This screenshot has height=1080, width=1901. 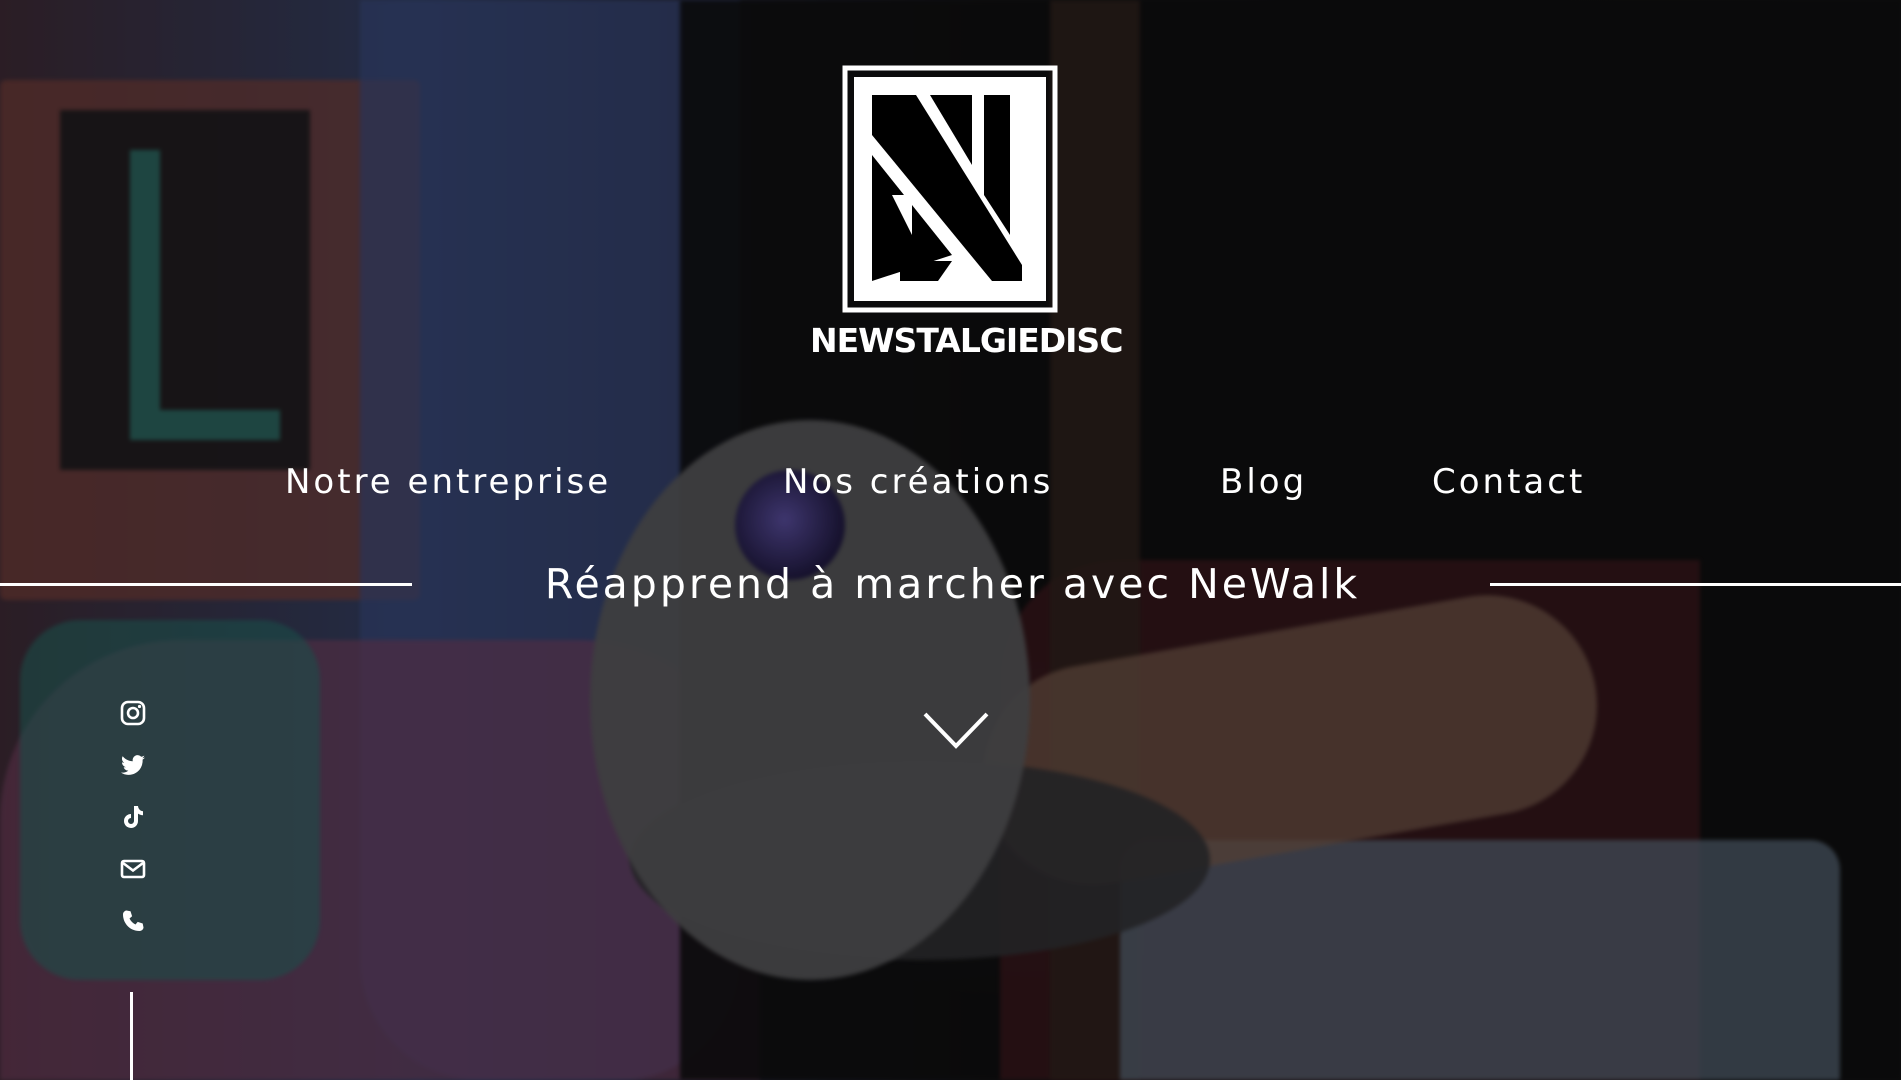 I want to click on tiktok-icon, so click(x=133, y=820).